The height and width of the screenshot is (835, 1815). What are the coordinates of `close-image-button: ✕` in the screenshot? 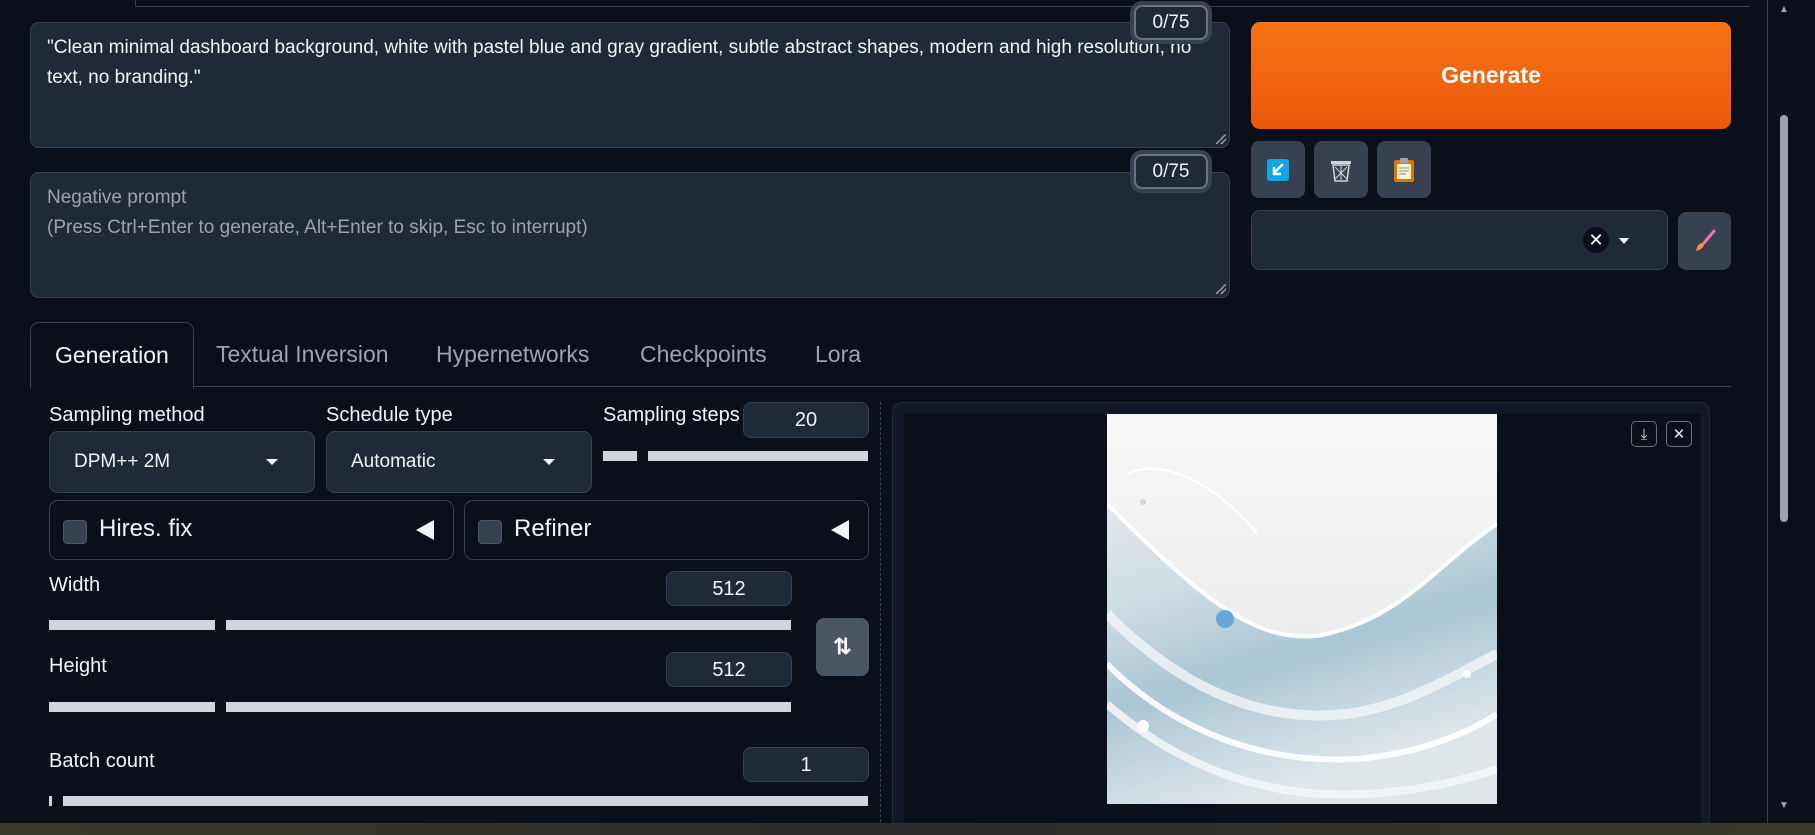 It's located at (1679, 434).